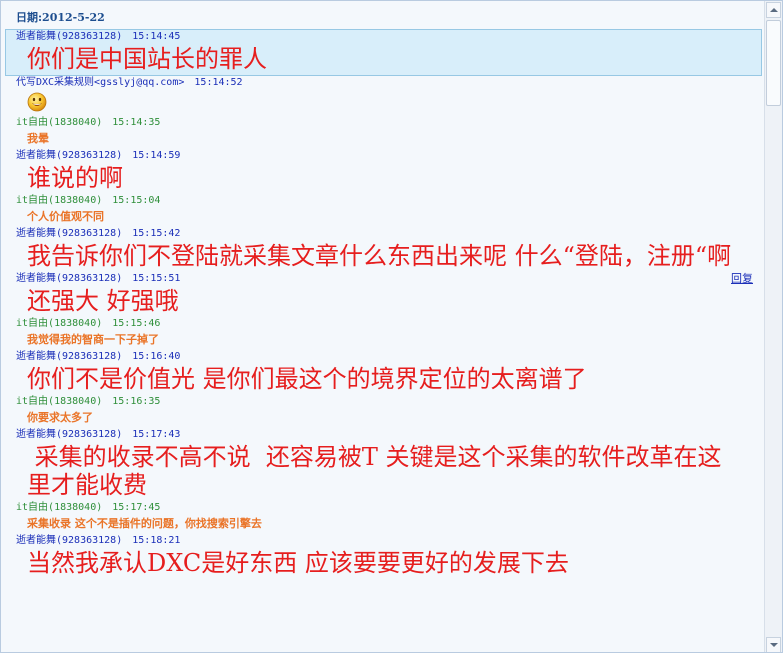 Image resolution: width=783 pixels, height=653 pixels. Describe the element at coordinates (60, 417) in the screenshot. I see `message-text: 你要求太多了` at that location.